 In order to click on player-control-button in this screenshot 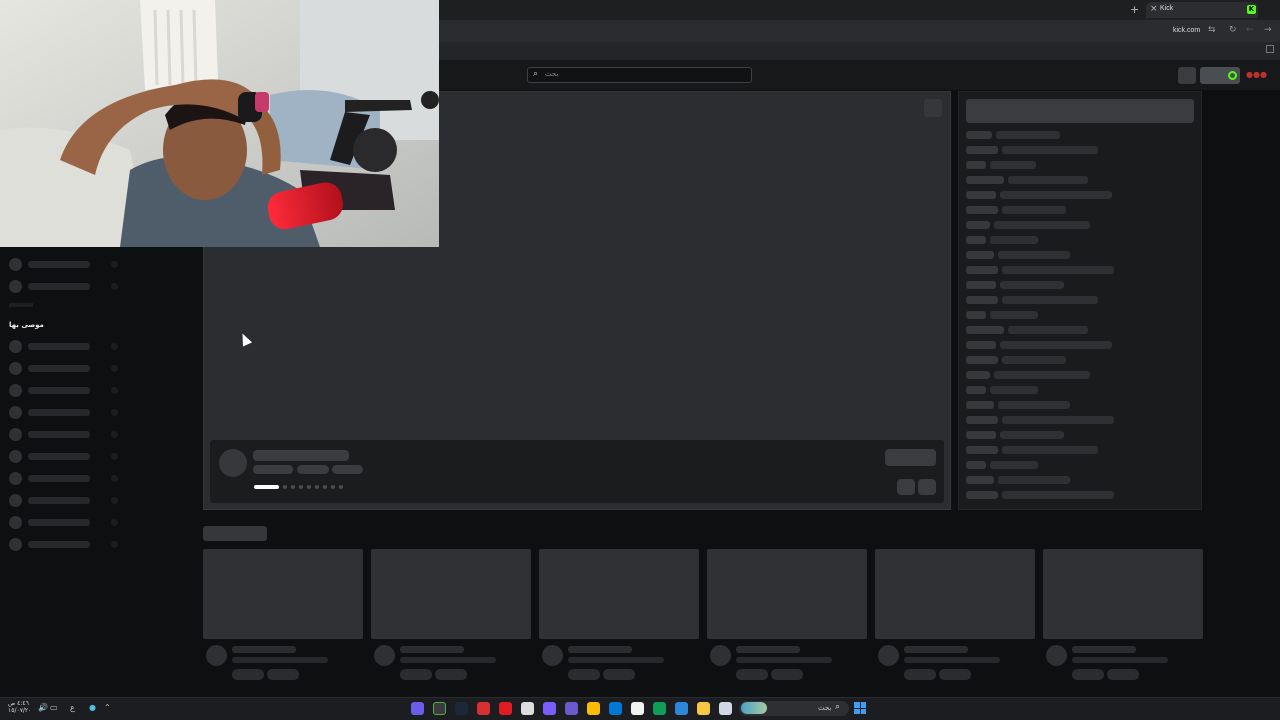, I will do `click(933, 108)`.